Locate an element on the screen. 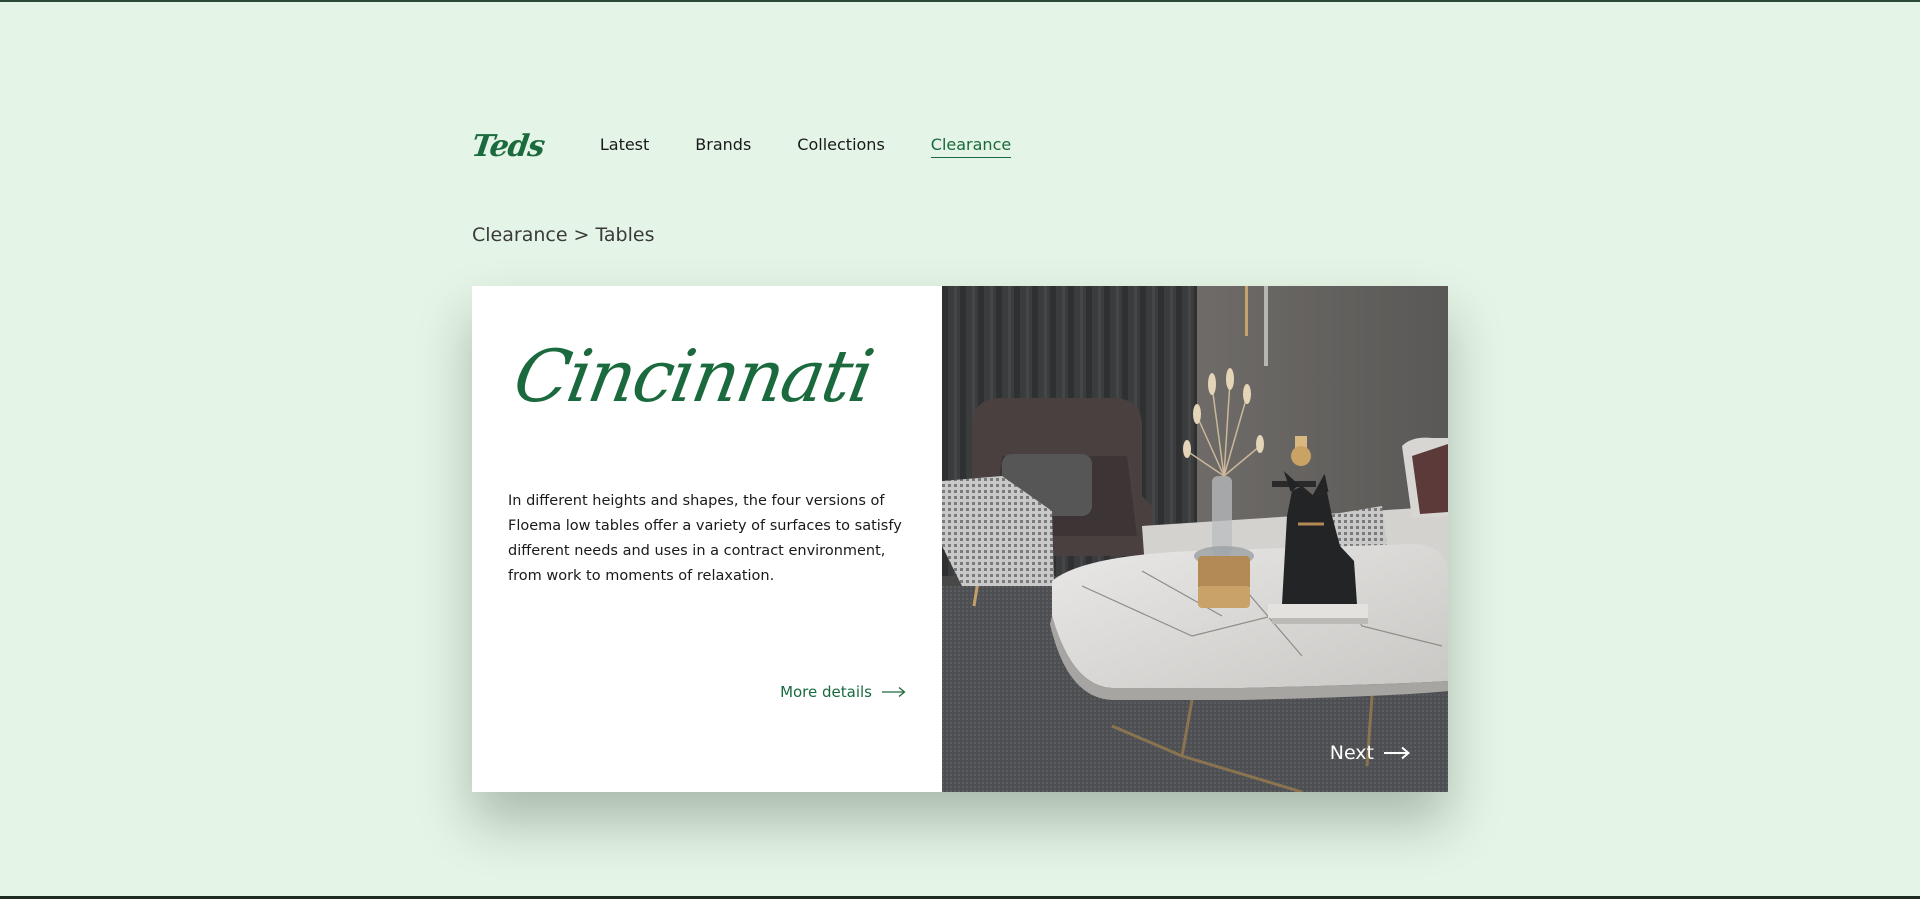 The image size is (1920, 899). breadcrumb-clearance: Clearance is located at coordinates (520, 235).